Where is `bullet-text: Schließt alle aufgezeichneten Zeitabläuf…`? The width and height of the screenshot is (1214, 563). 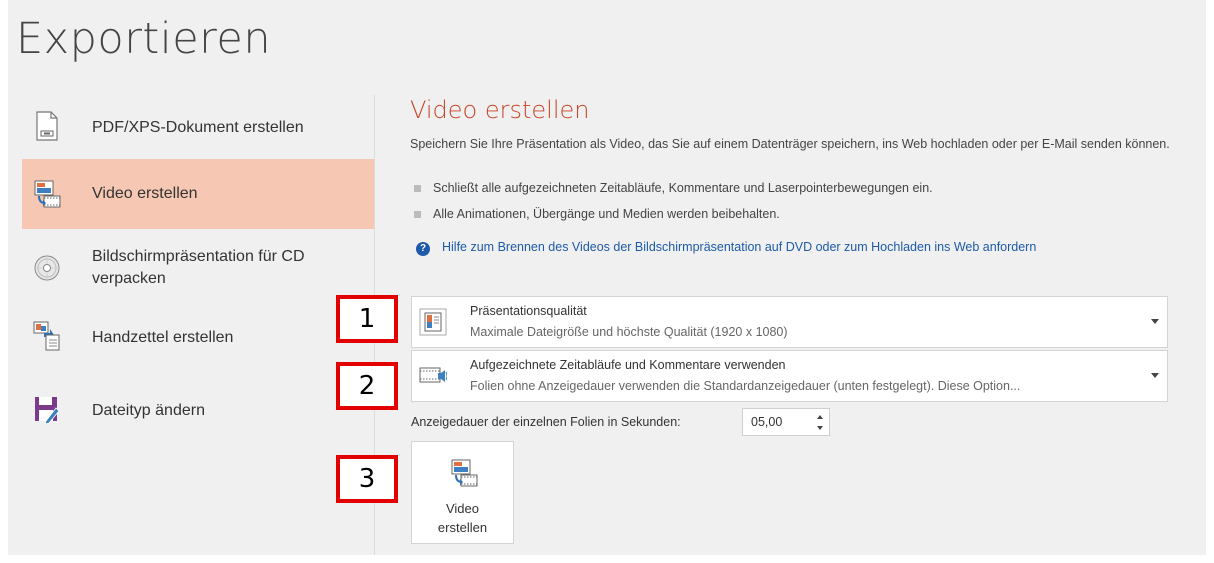 bullet-text: Schließt alle aufgezeichneten Zeitabläuf… is located at coordinates (683, 188).